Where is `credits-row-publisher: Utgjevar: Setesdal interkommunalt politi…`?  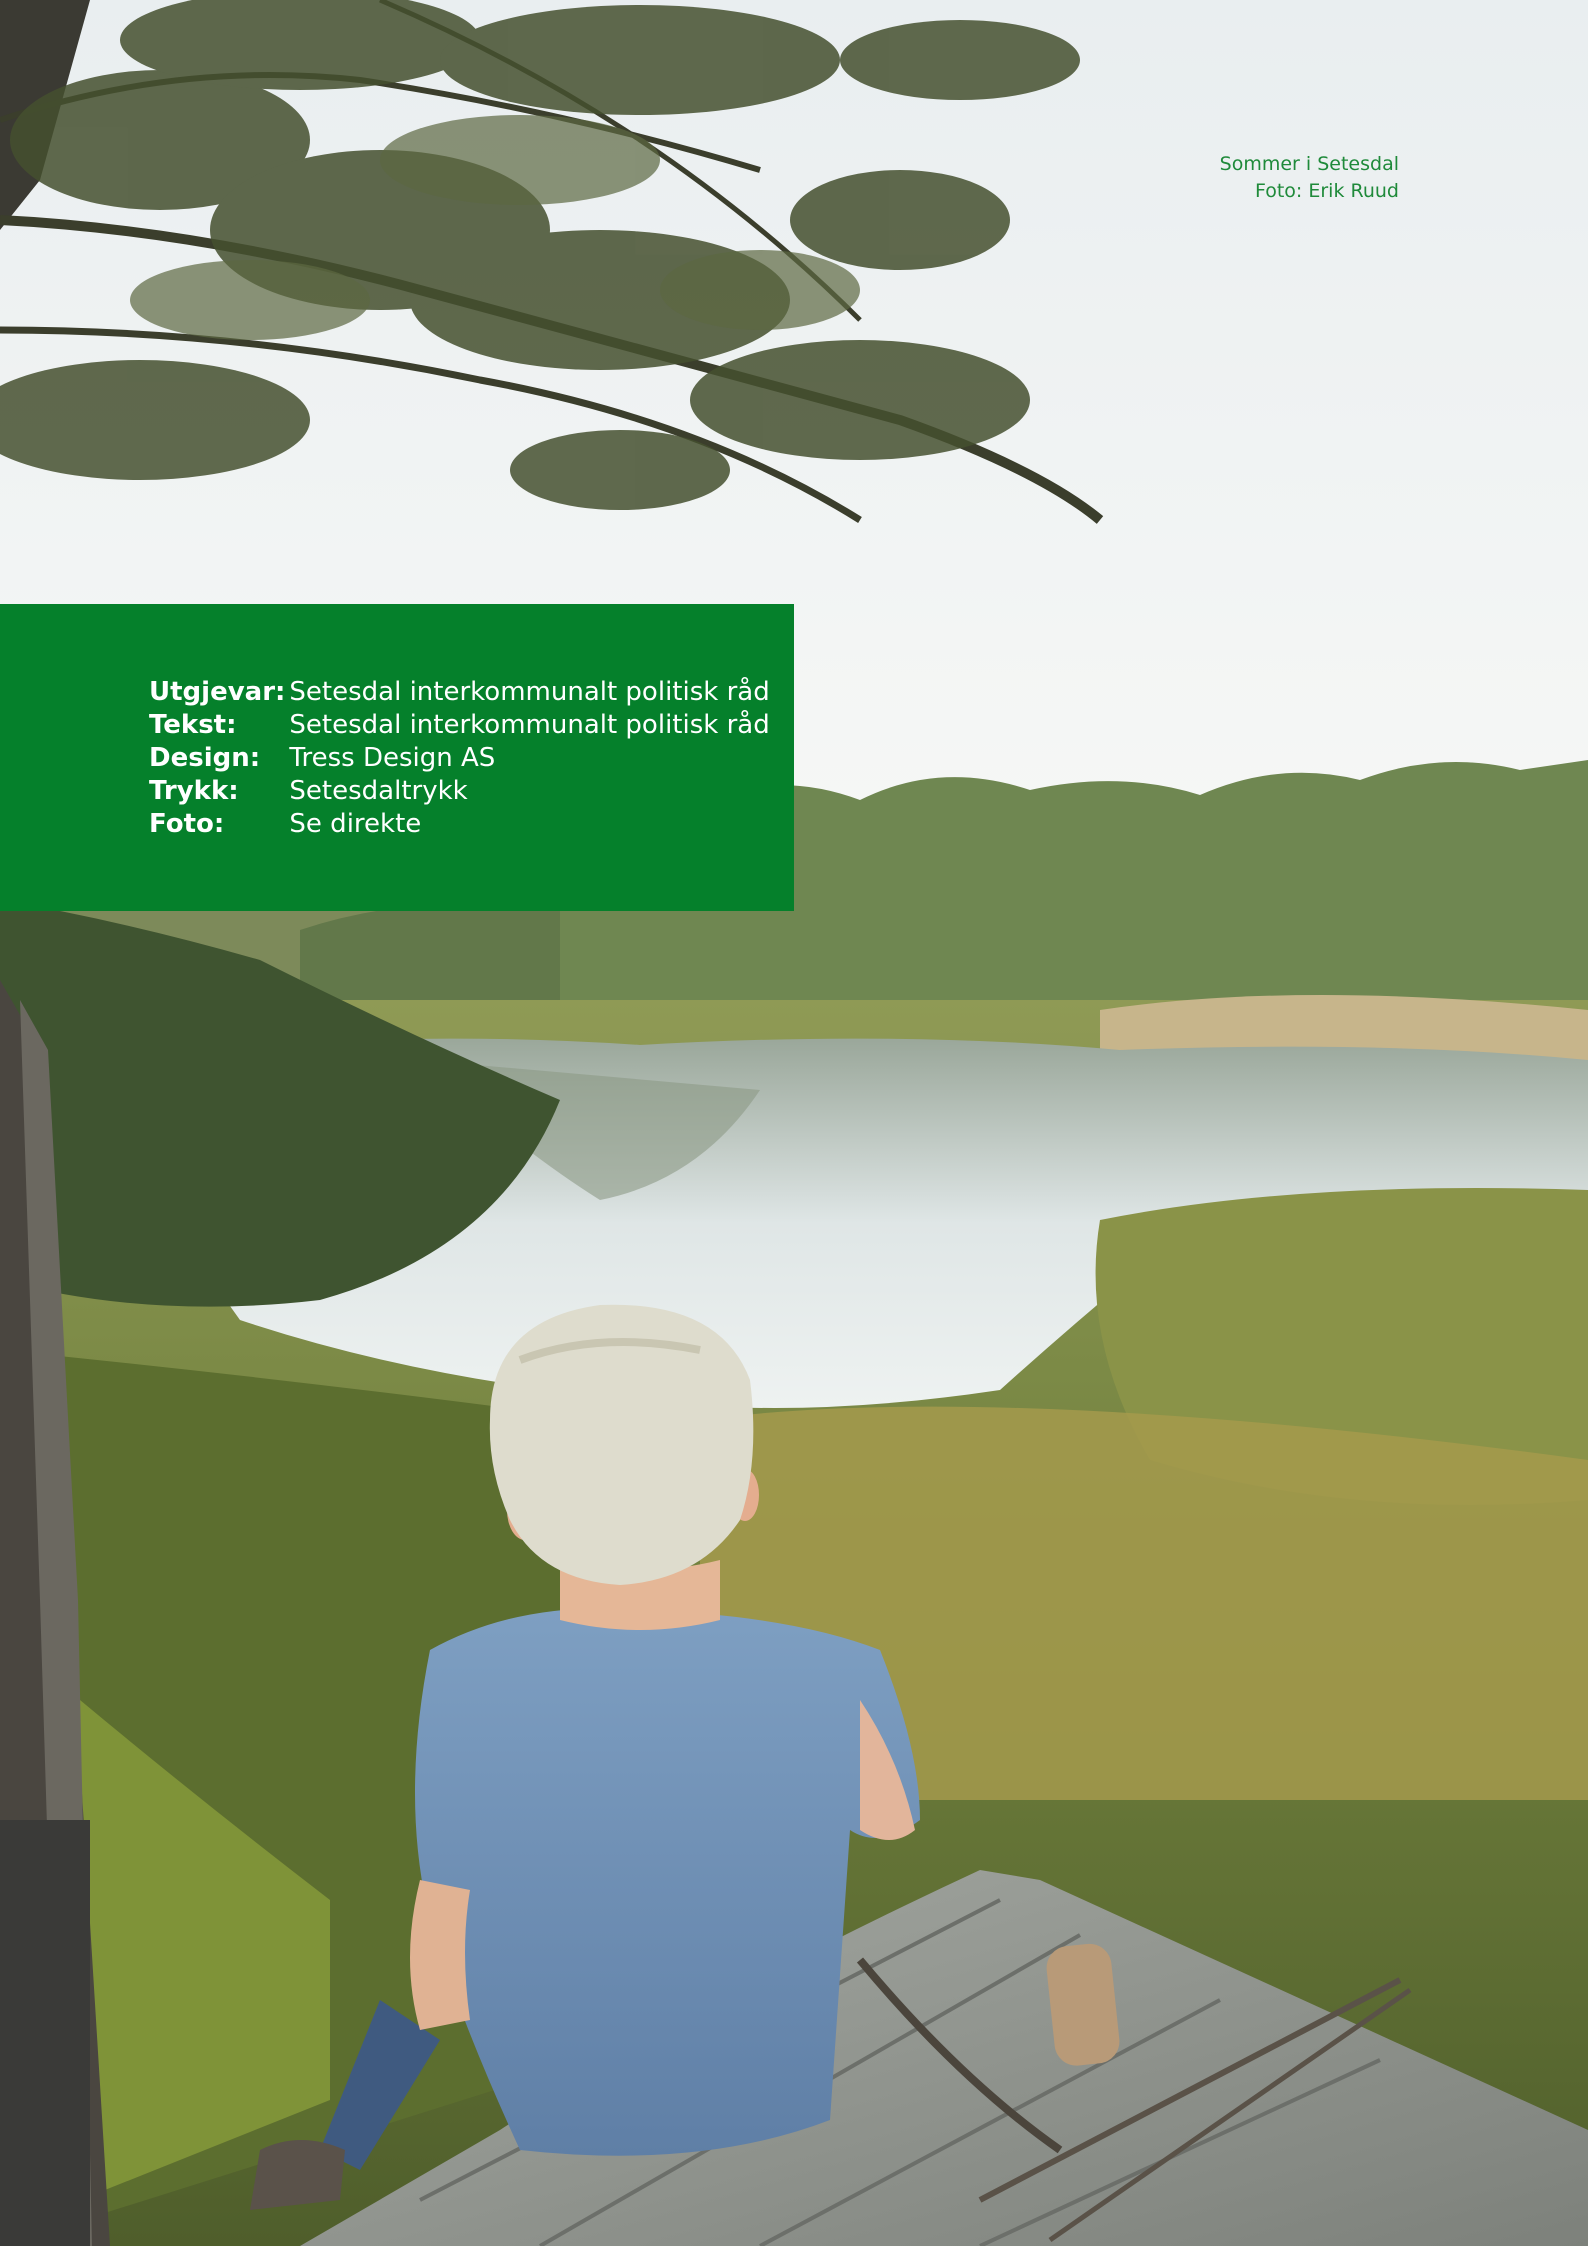
credits-row-publisher: Utgjevar: Setesdal interkommunalt politi… is located at coordinates (459, 692).